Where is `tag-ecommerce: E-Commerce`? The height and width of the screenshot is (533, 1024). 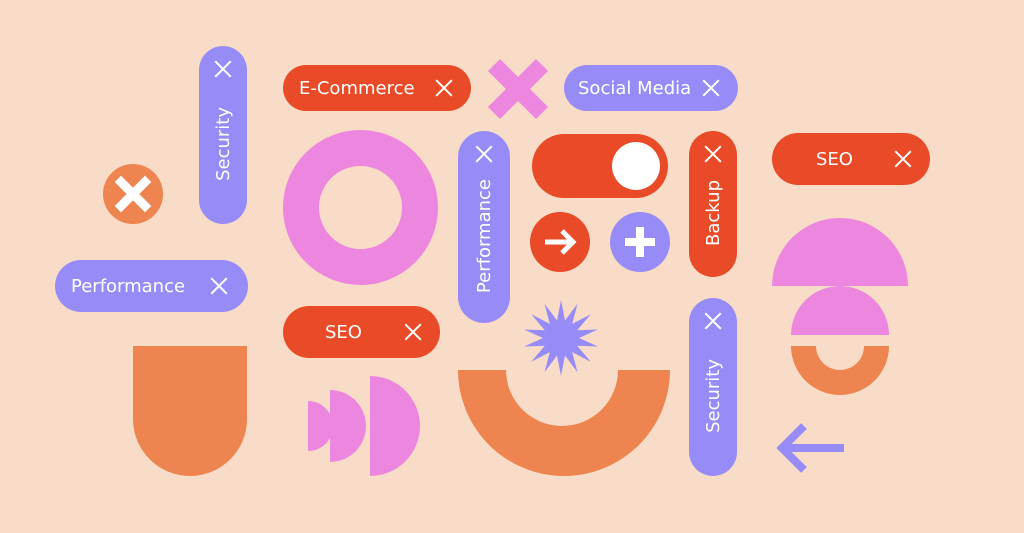
tag-ecommerce: E-Commerce is located at coordinates (377, 88).